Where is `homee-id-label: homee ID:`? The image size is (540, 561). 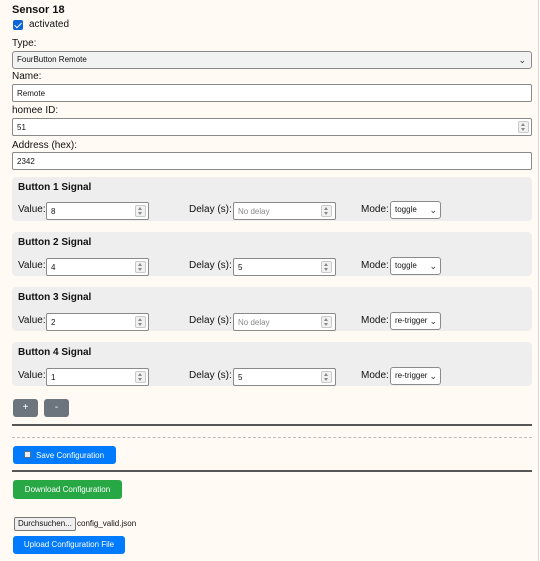 homee-id-label: homee ID: is located at coordinates (35, 110).